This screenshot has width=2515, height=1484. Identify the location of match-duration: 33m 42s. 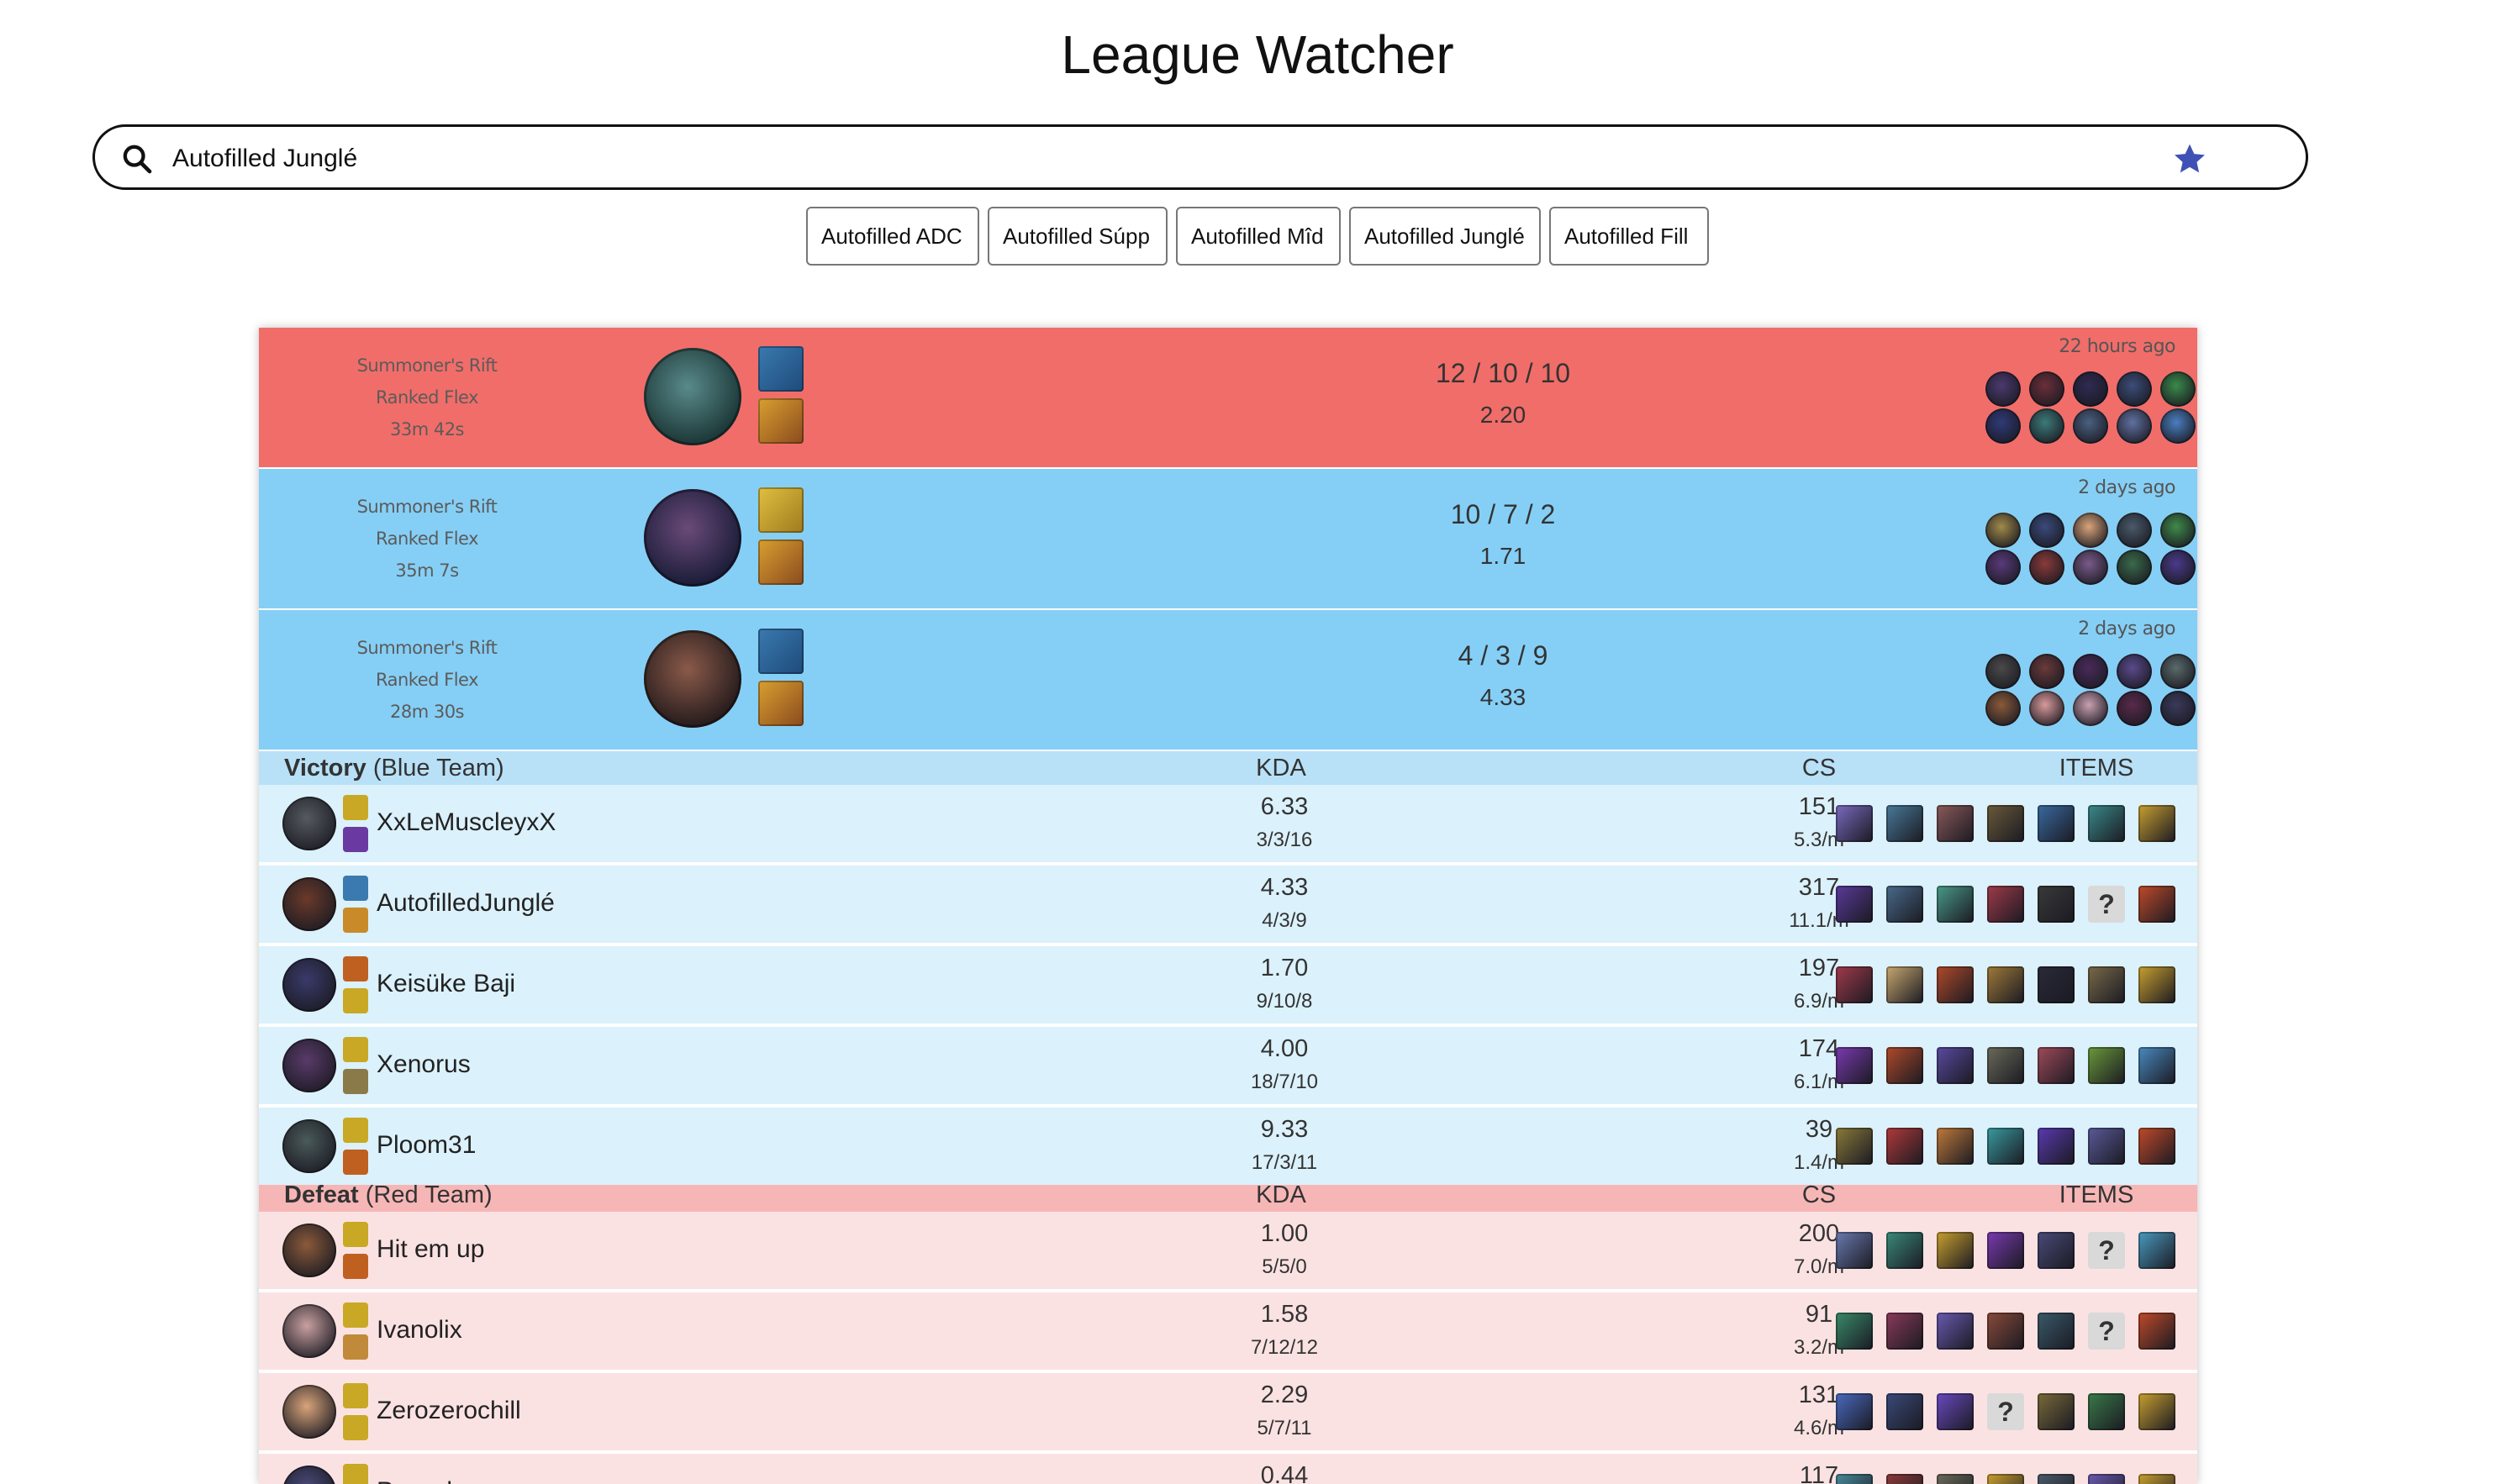
(427, 429).